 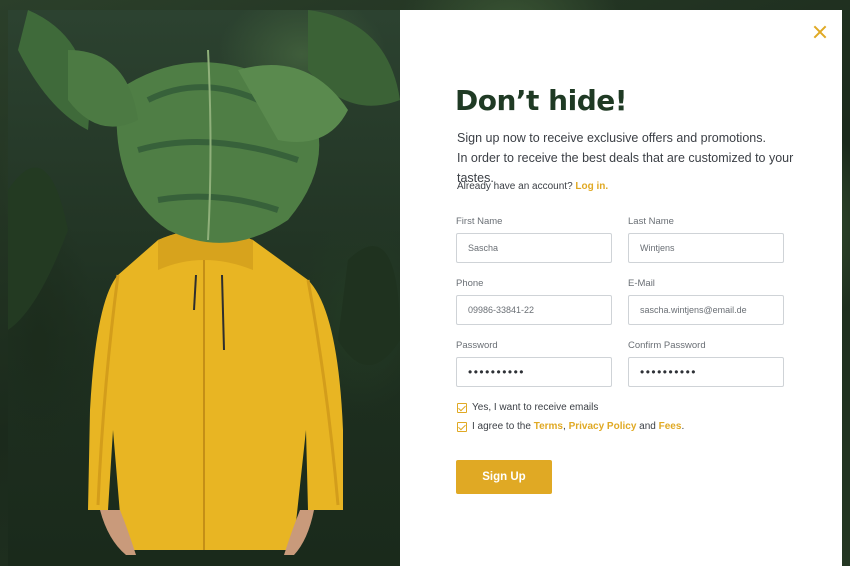 I want to click on terms-period: ., so click(x=683, y=426).